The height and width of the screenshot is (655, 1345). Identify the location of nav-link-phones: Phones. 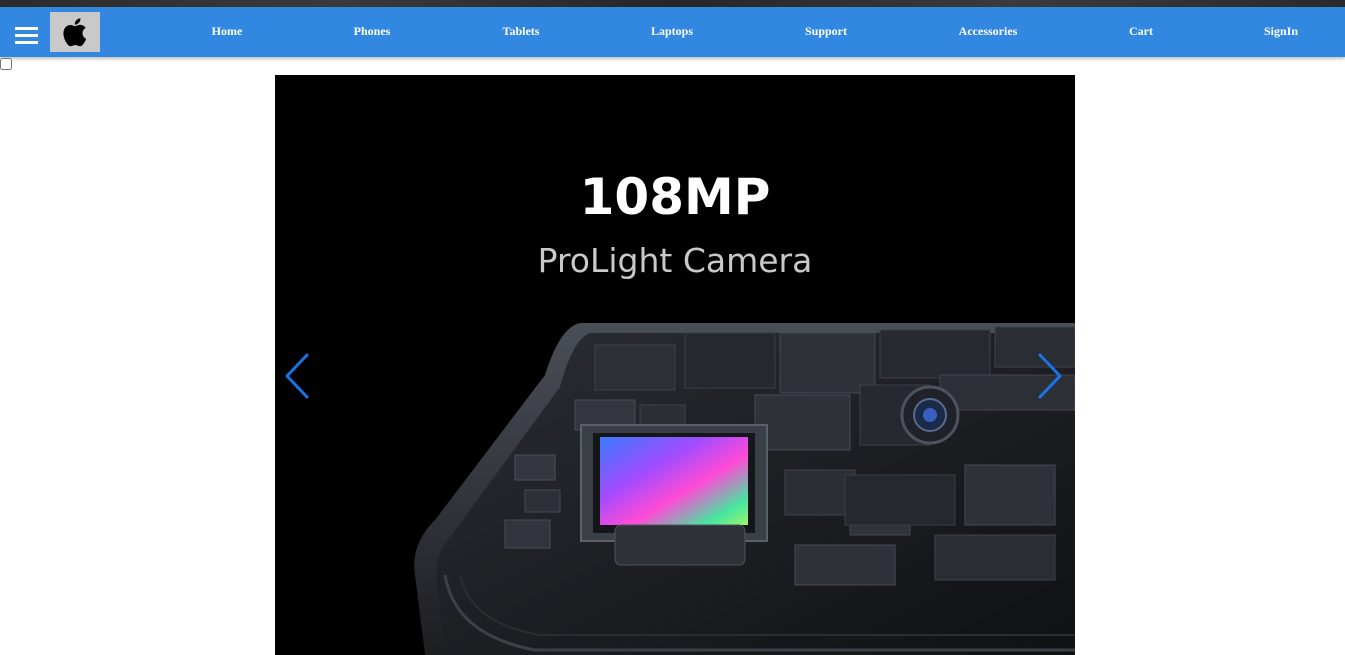
(372, 31).